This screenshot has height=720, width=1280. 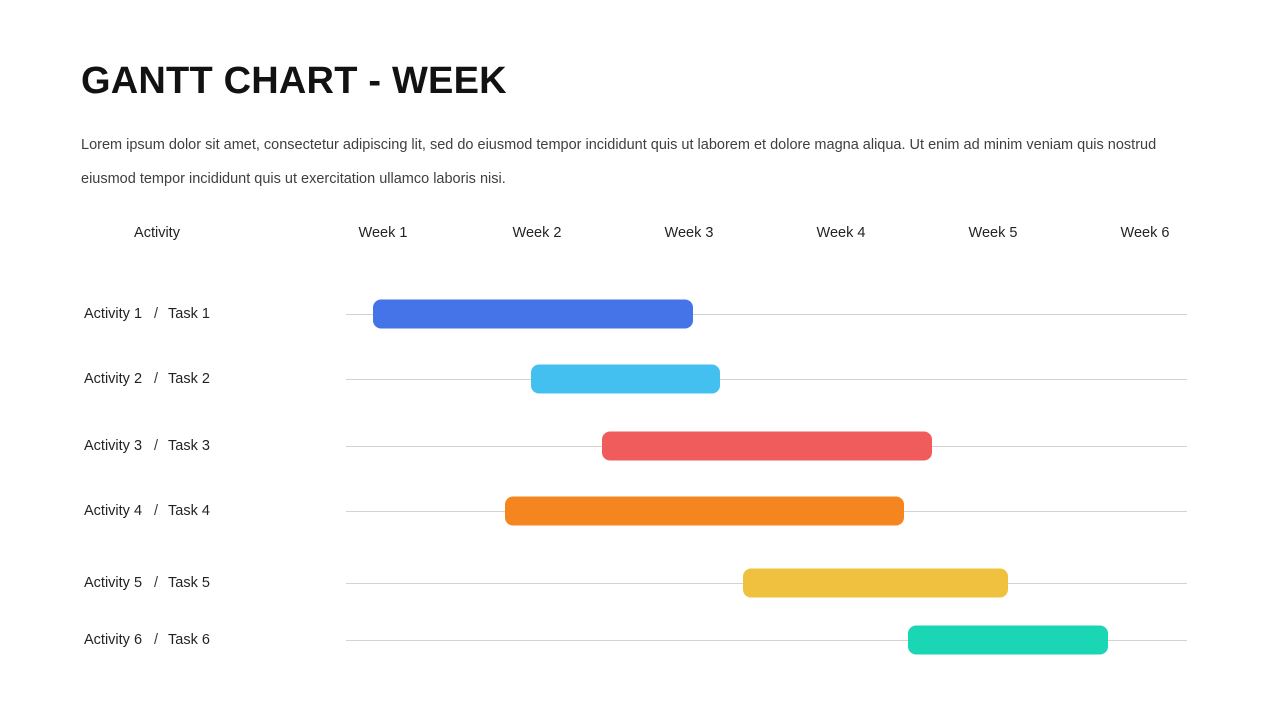 I want to click on row-activity-label: Activity 1, so click(x=113, y=314).